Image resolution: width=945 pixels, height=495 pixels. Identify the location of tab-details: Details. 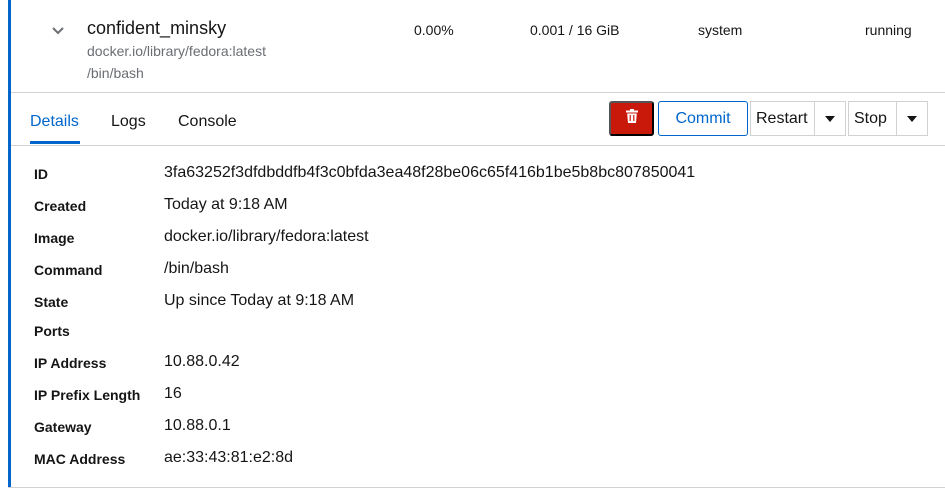
(55, 122).